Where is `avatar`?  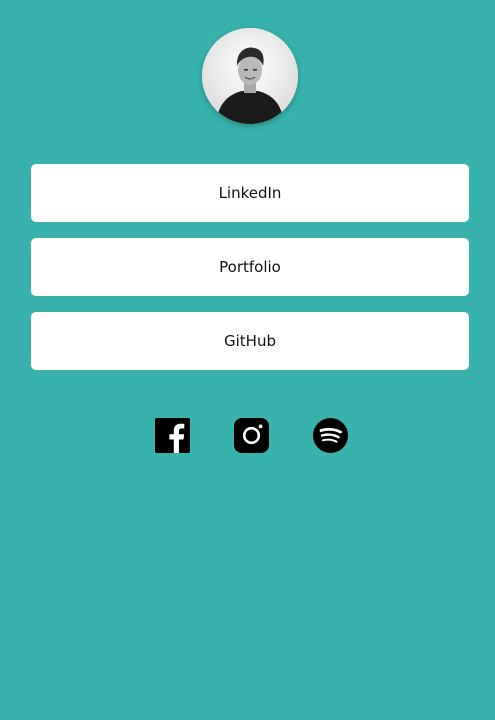
avatar is located at coordinates (250, 76).